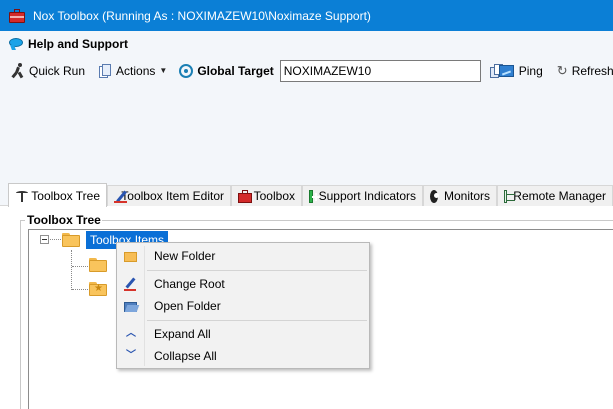  Describe the element at coordinates (136, 70) in the screenshot. I see `actions-label: Actions` at that location.